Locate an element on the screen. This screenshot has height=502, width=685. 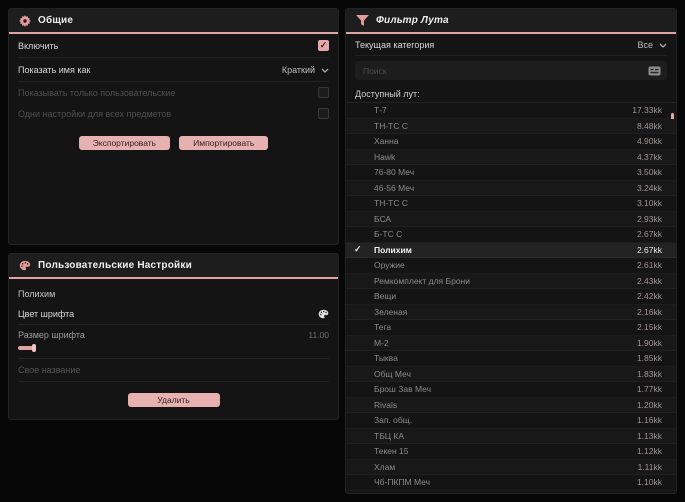
palette-icon is located at coordinates (25, 265).